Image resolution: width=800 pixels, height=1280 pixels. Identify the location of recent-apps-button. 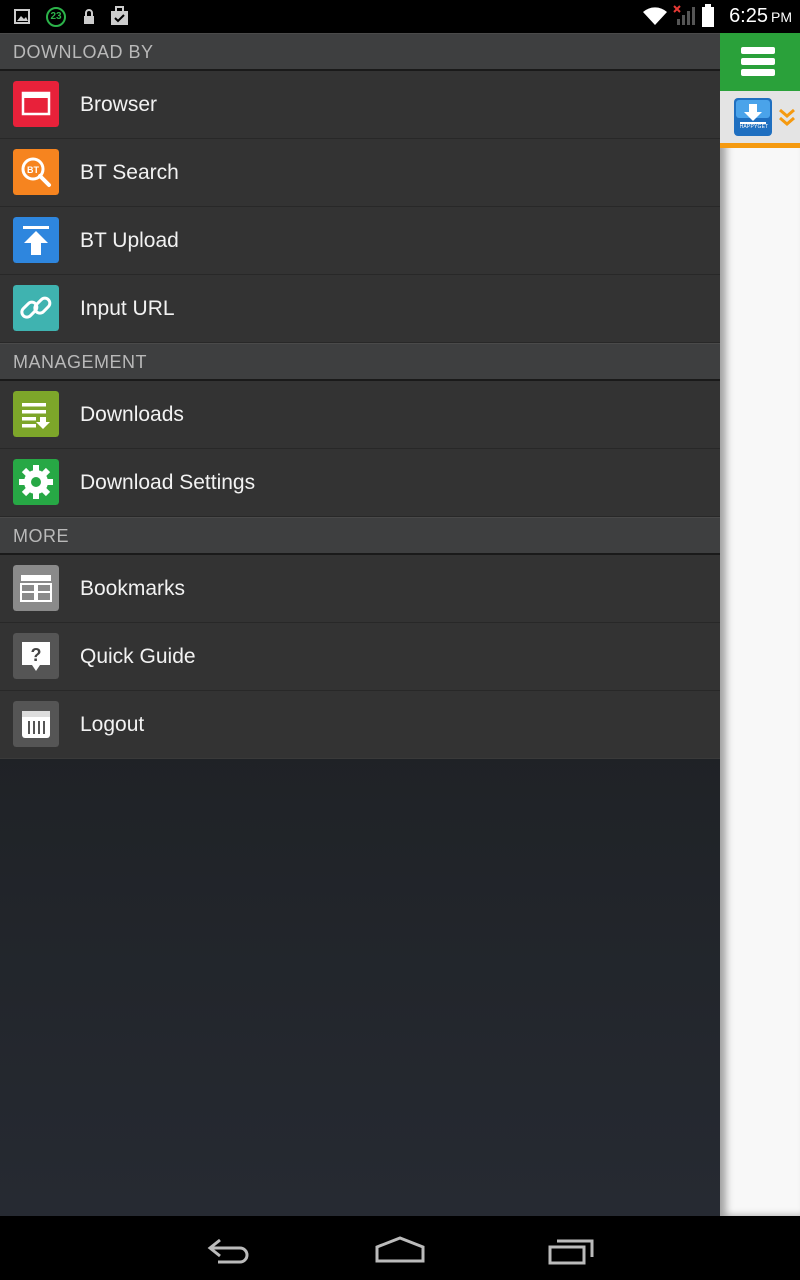
(571, 1251).